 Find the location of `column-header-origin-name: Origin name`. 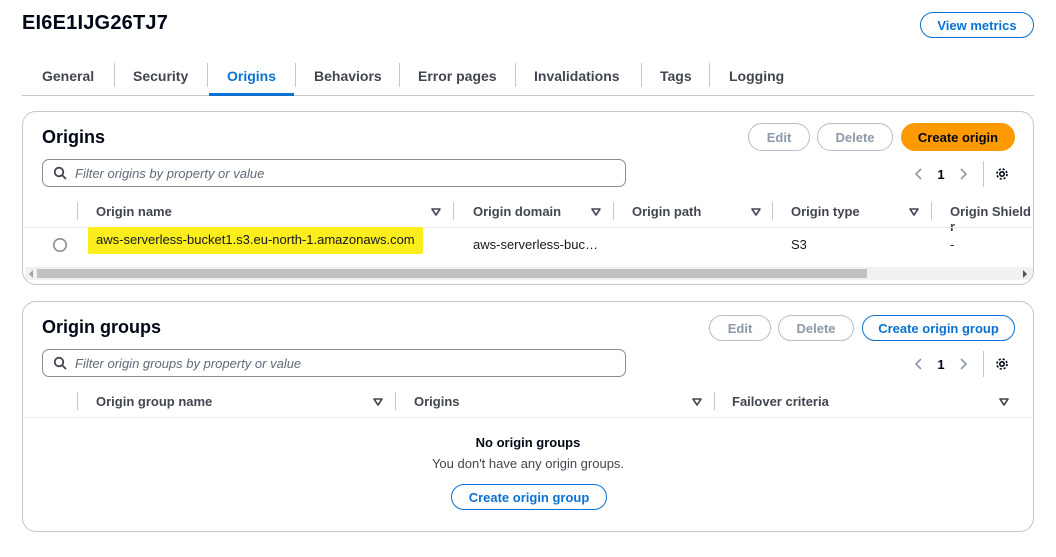

column-header-origin-name: Origin name is located at coordinates (134, 211).